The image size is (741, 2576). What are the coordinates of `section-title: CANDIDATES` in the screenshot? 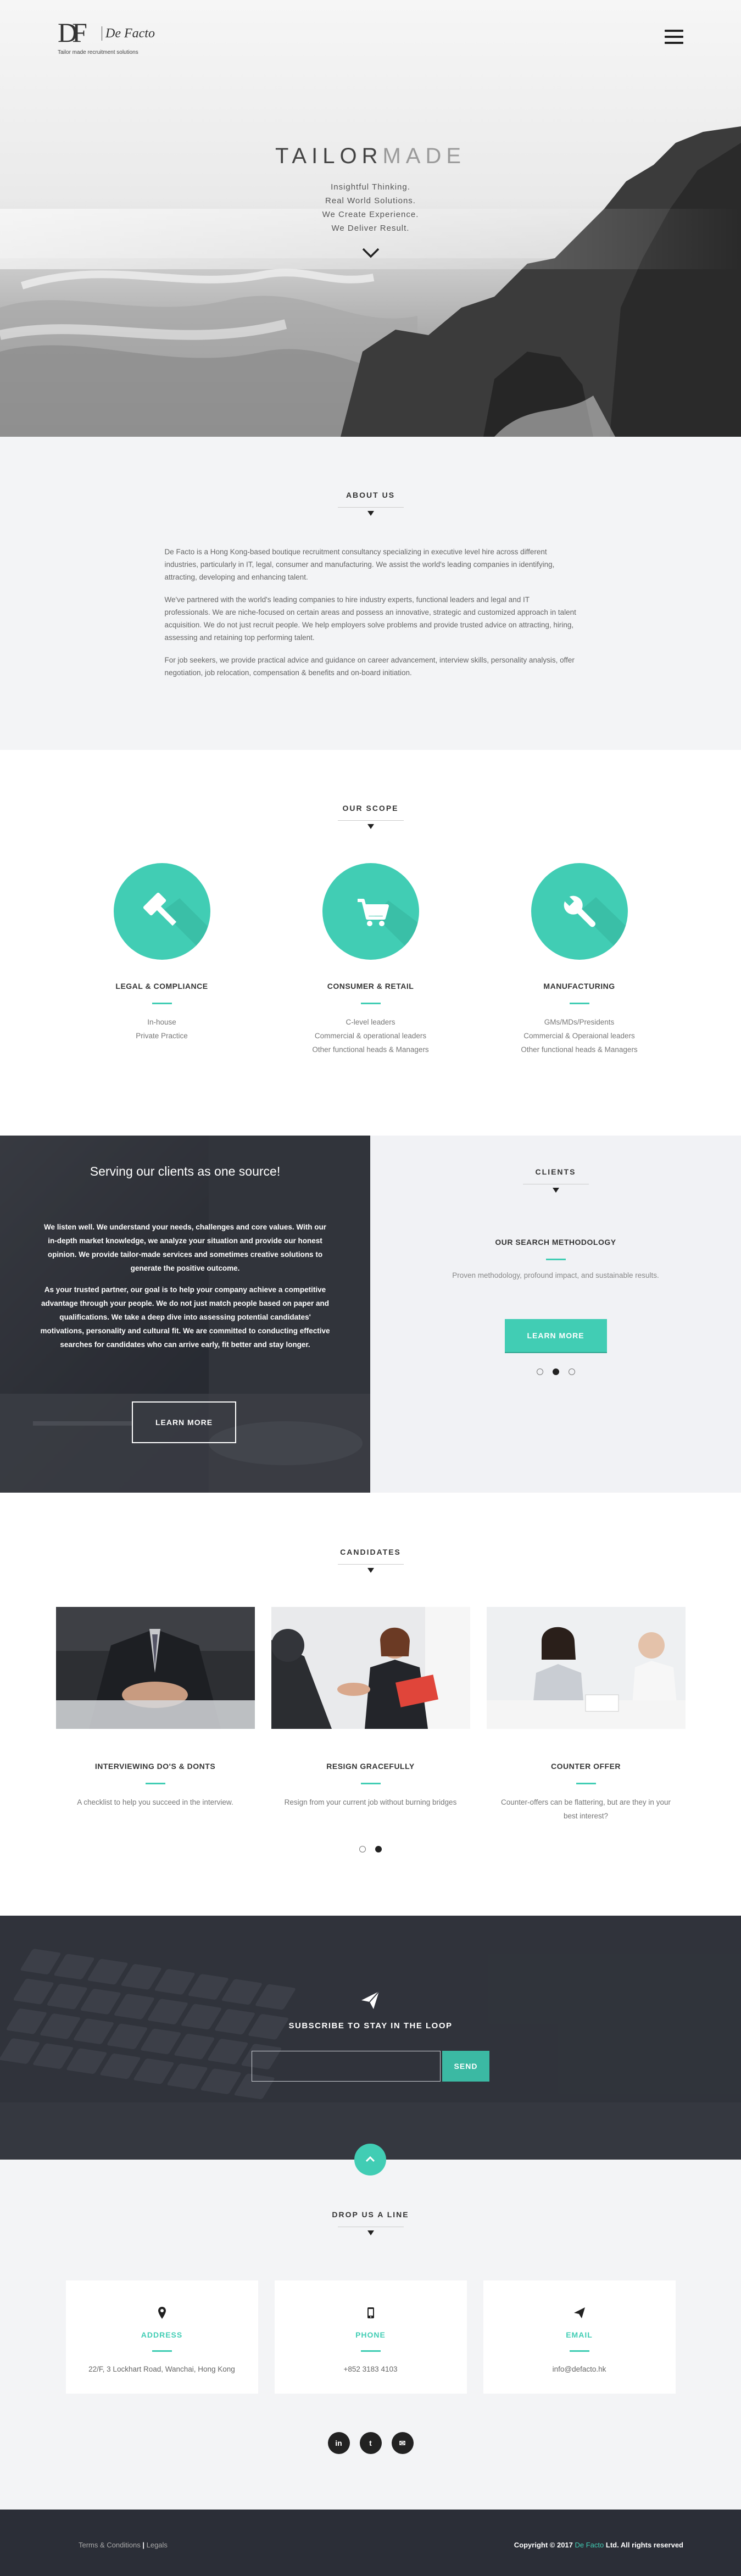 It's located at (371, 1552).